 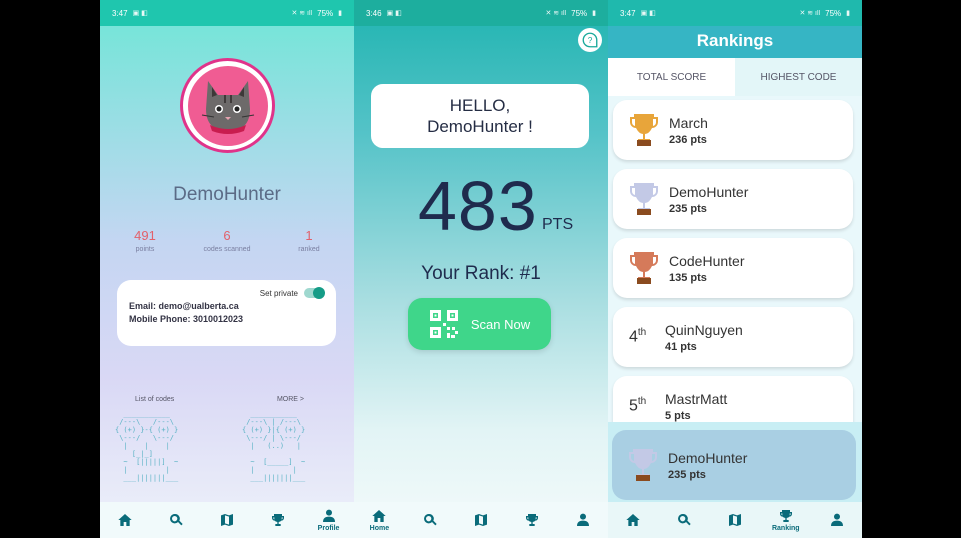 What do you see at coordinates (733, 130) in the screenshot?
I see `rank-row-1: March 236 pts` at bounding box center [733, 130].